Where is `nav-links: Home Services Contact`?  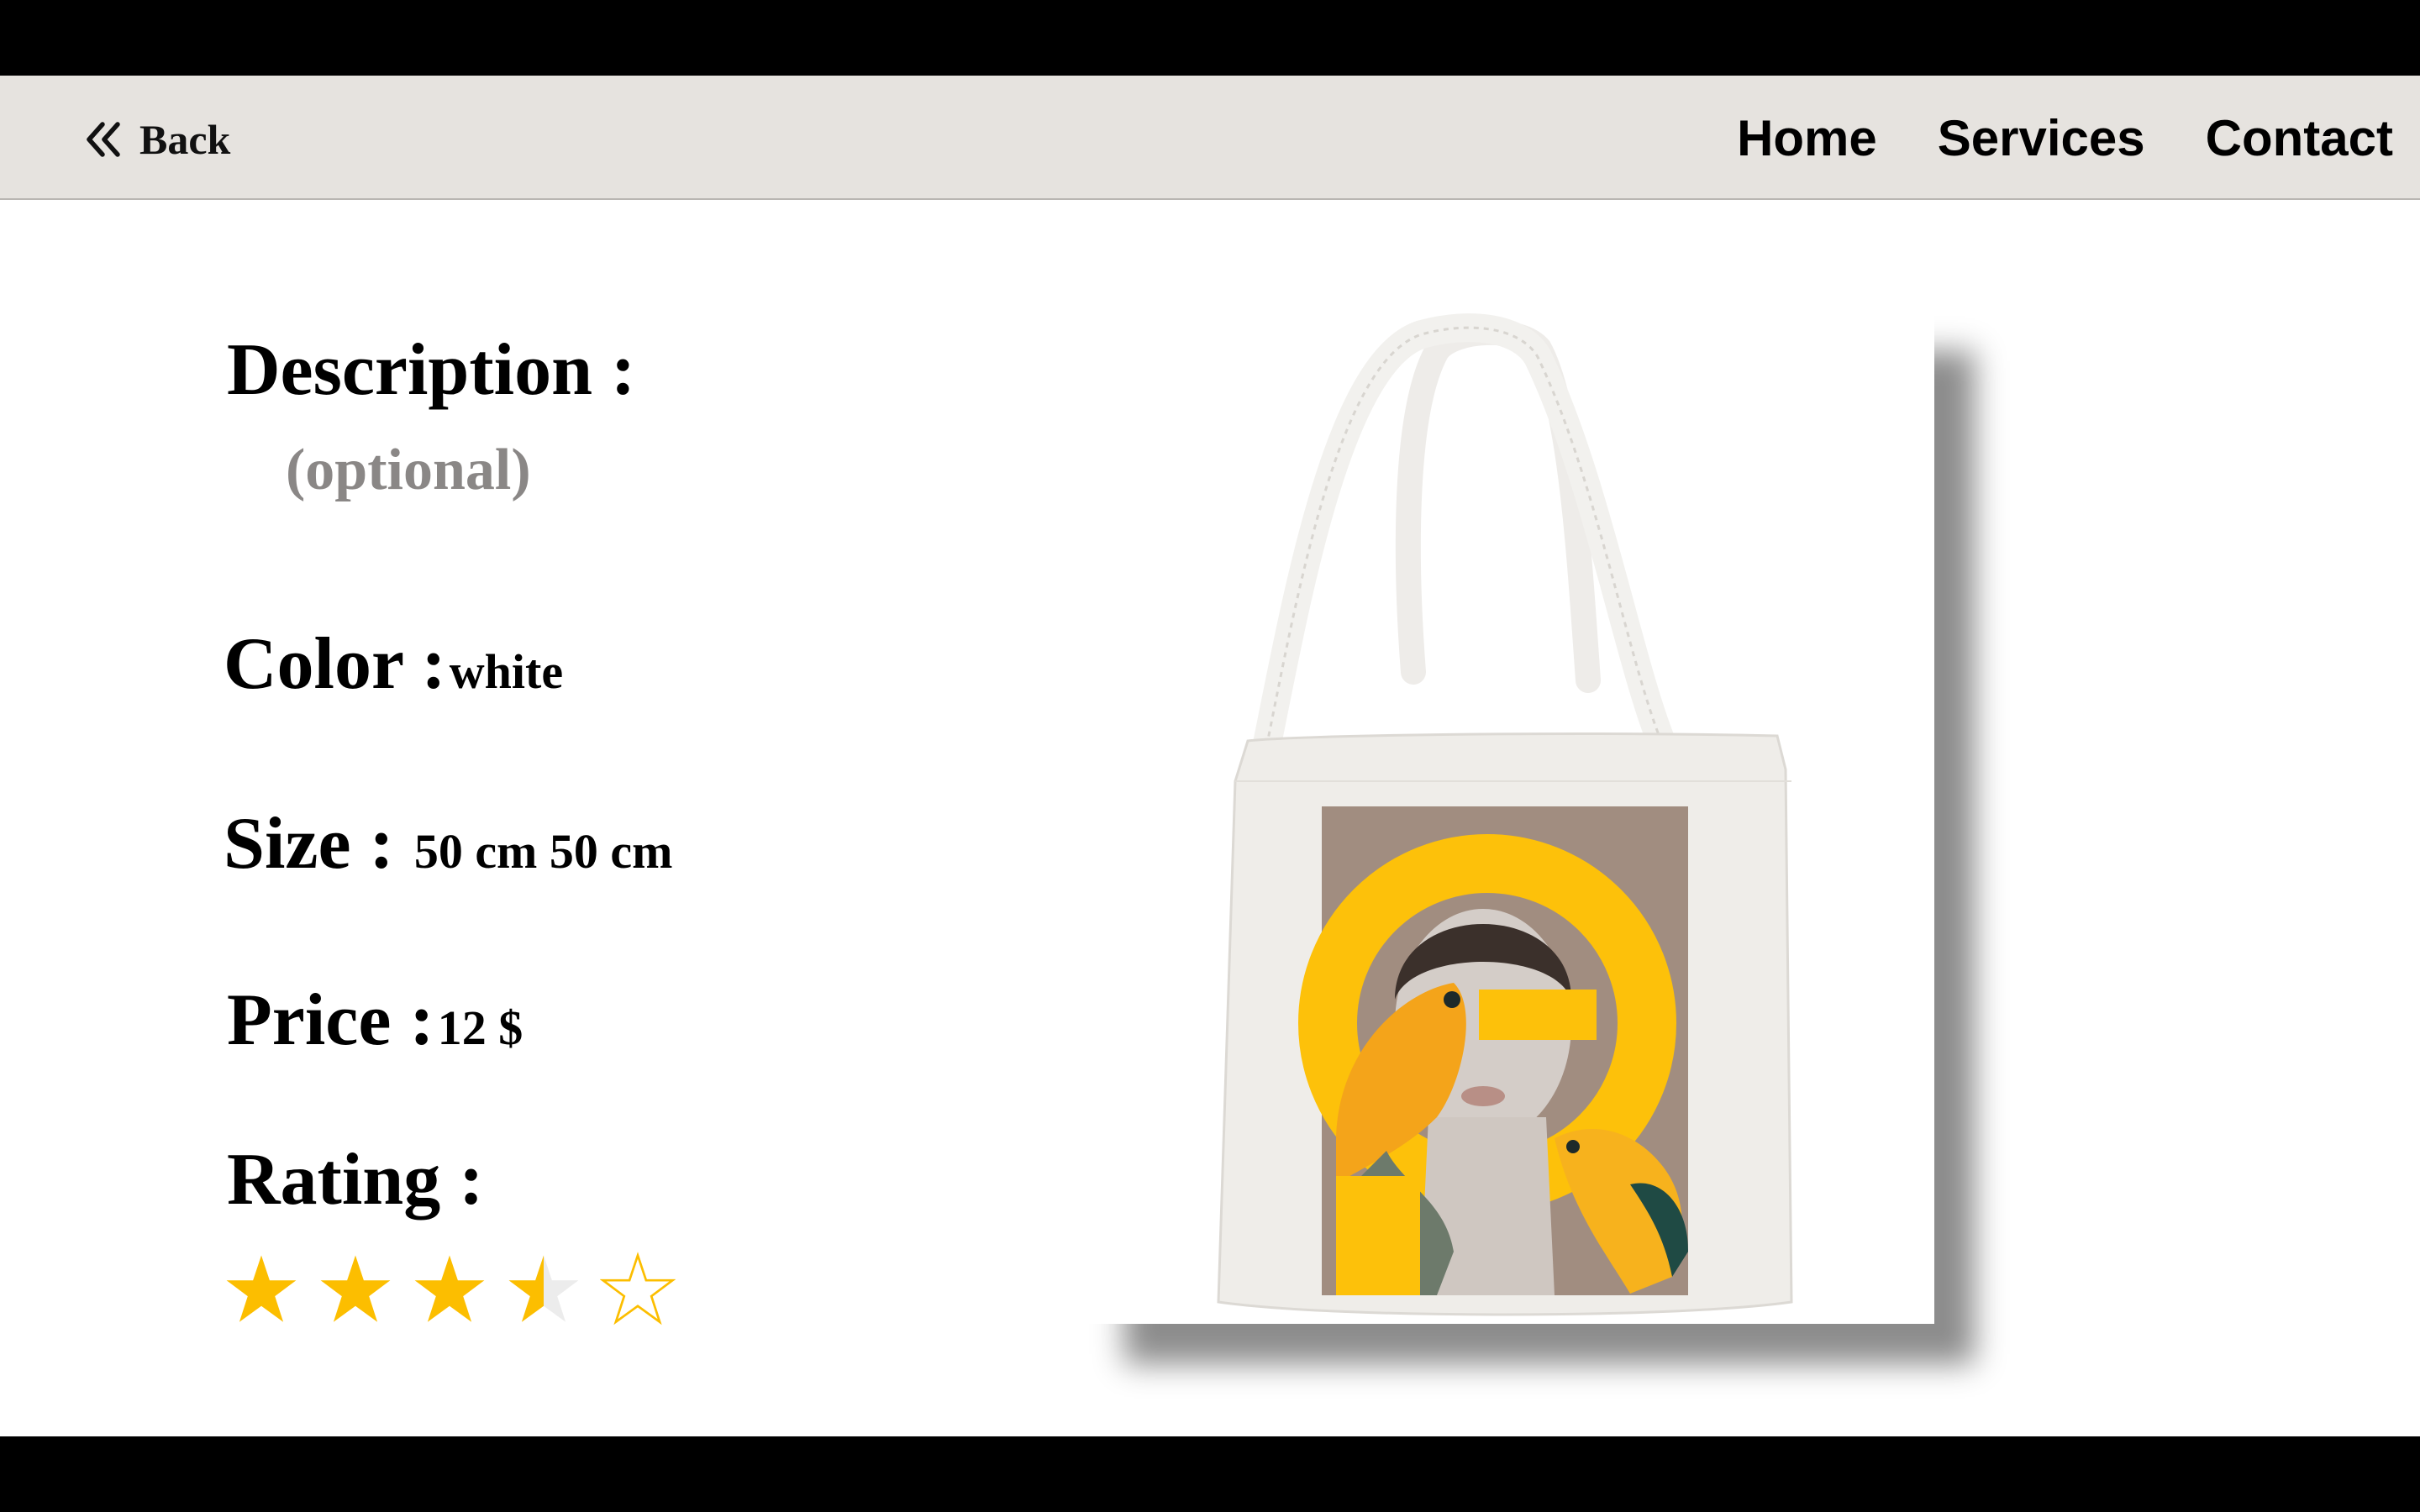
nav-links: Home Services Contact is located at coordinates (2065, 138).